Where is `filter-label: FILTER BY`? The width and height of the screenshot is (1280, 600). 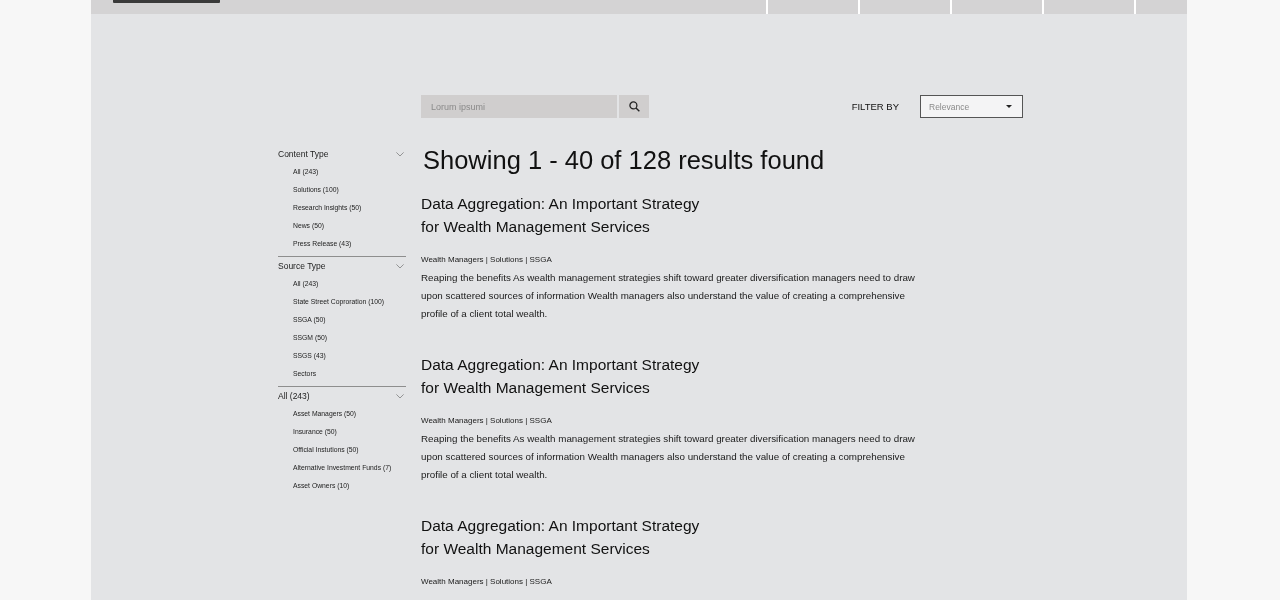
filter-label: FILTER BY is located at coordinates (875, 106).